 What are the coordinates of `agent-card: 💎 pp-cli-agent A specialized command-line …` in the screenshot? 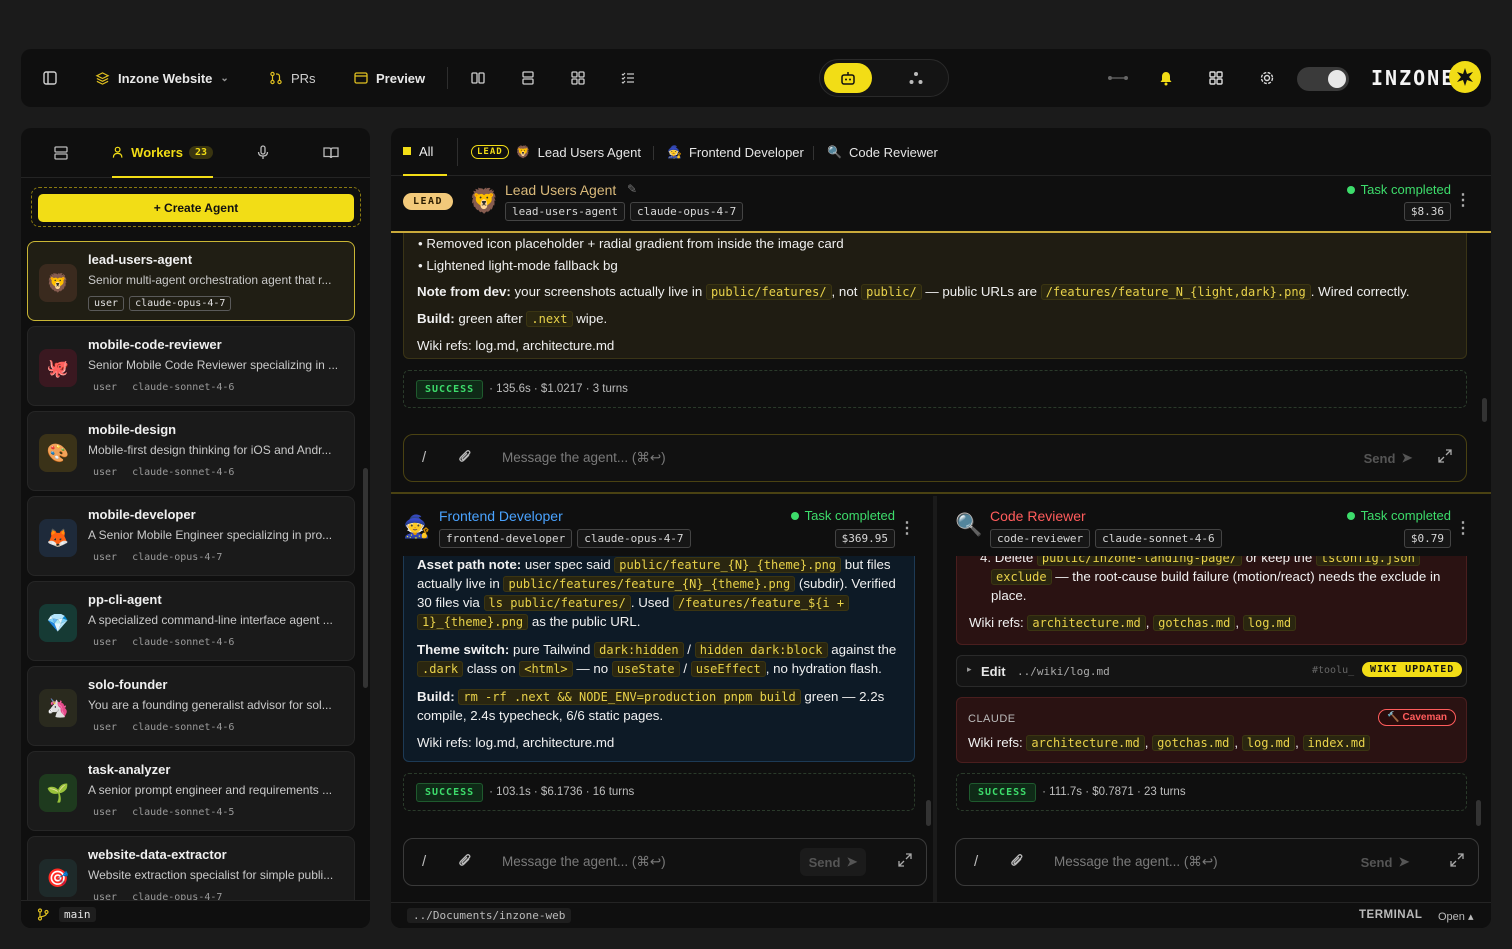 It's located at (191, 621).